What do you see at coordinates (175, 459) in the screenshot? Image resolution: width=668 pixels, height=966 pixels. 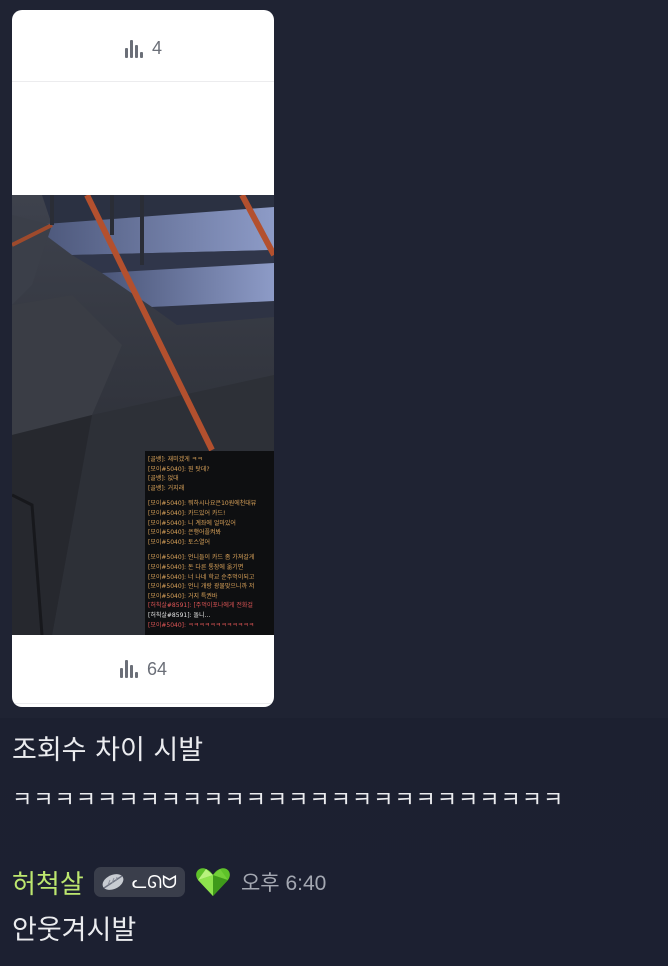 I see `game-chat-line: [골뱅]: 재미겠게 ㅋㅋ` at bounding box center [175, 459].